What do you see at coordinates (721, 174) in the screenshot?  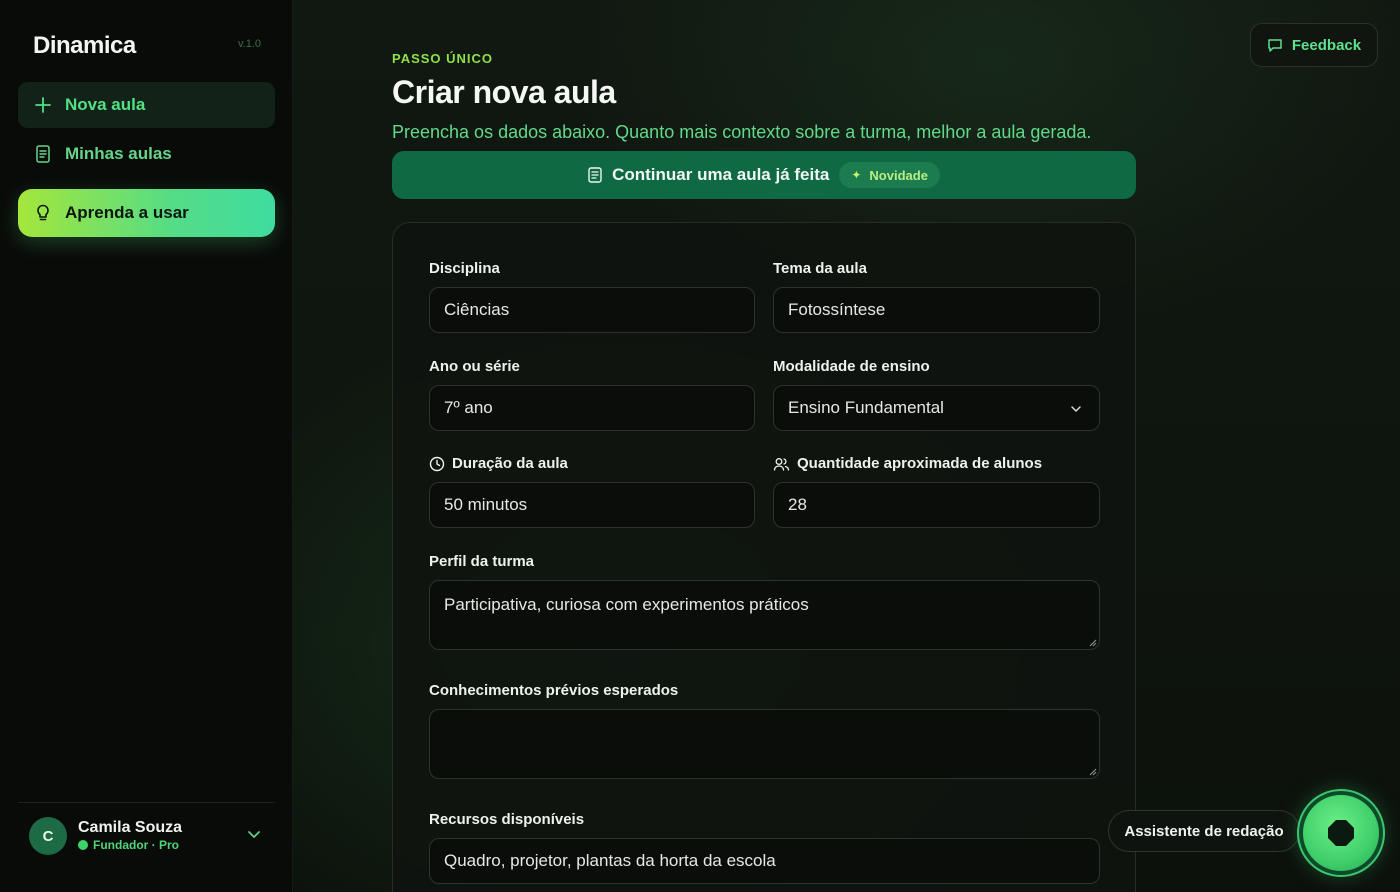 I see `continue-lesson-label: Continuar uma aula já feita` at bounding box center [721, 174].